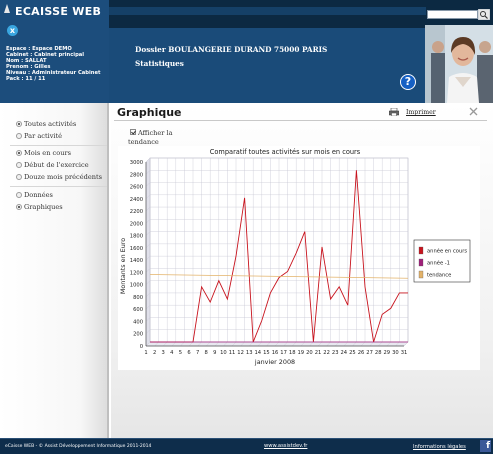 The height and width of the screenshot is (454, 493). Describe the element at coordinates (50, 124) in the screenshot. I see `sidebar-item-toutes-activites: Toutes activités` at that location.